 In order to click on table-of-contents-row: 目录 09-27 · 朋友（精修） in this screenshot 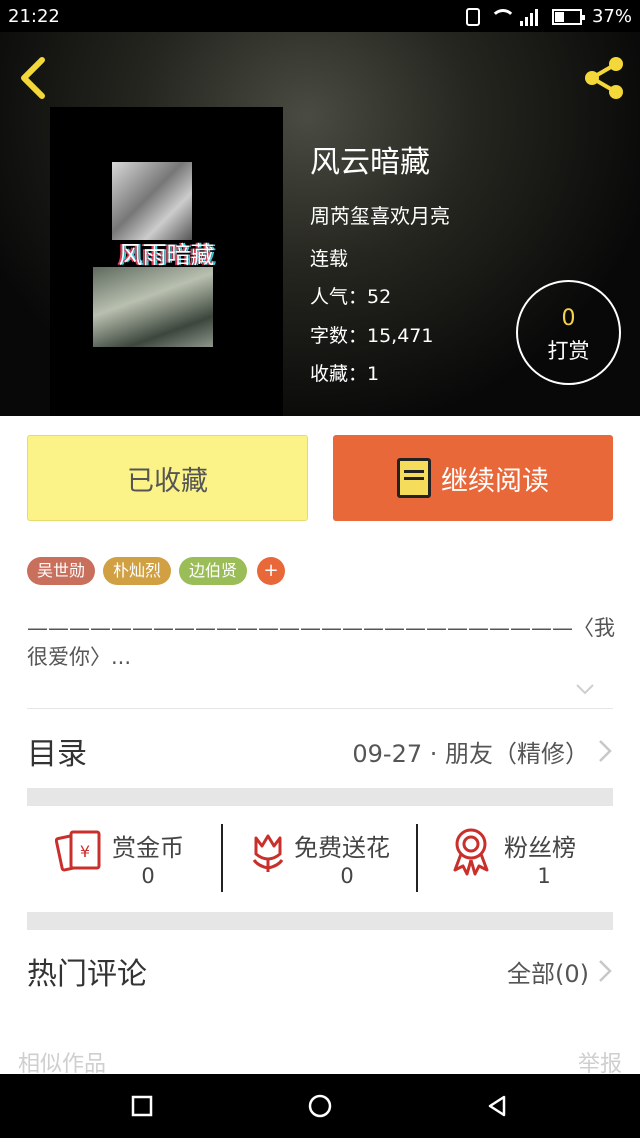, I will do `click(320, 751)`.